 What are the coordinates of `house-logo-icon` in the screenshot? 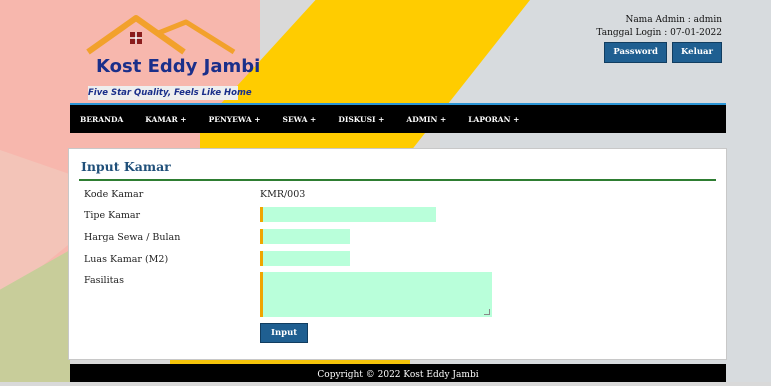 It's located at (161, 35).